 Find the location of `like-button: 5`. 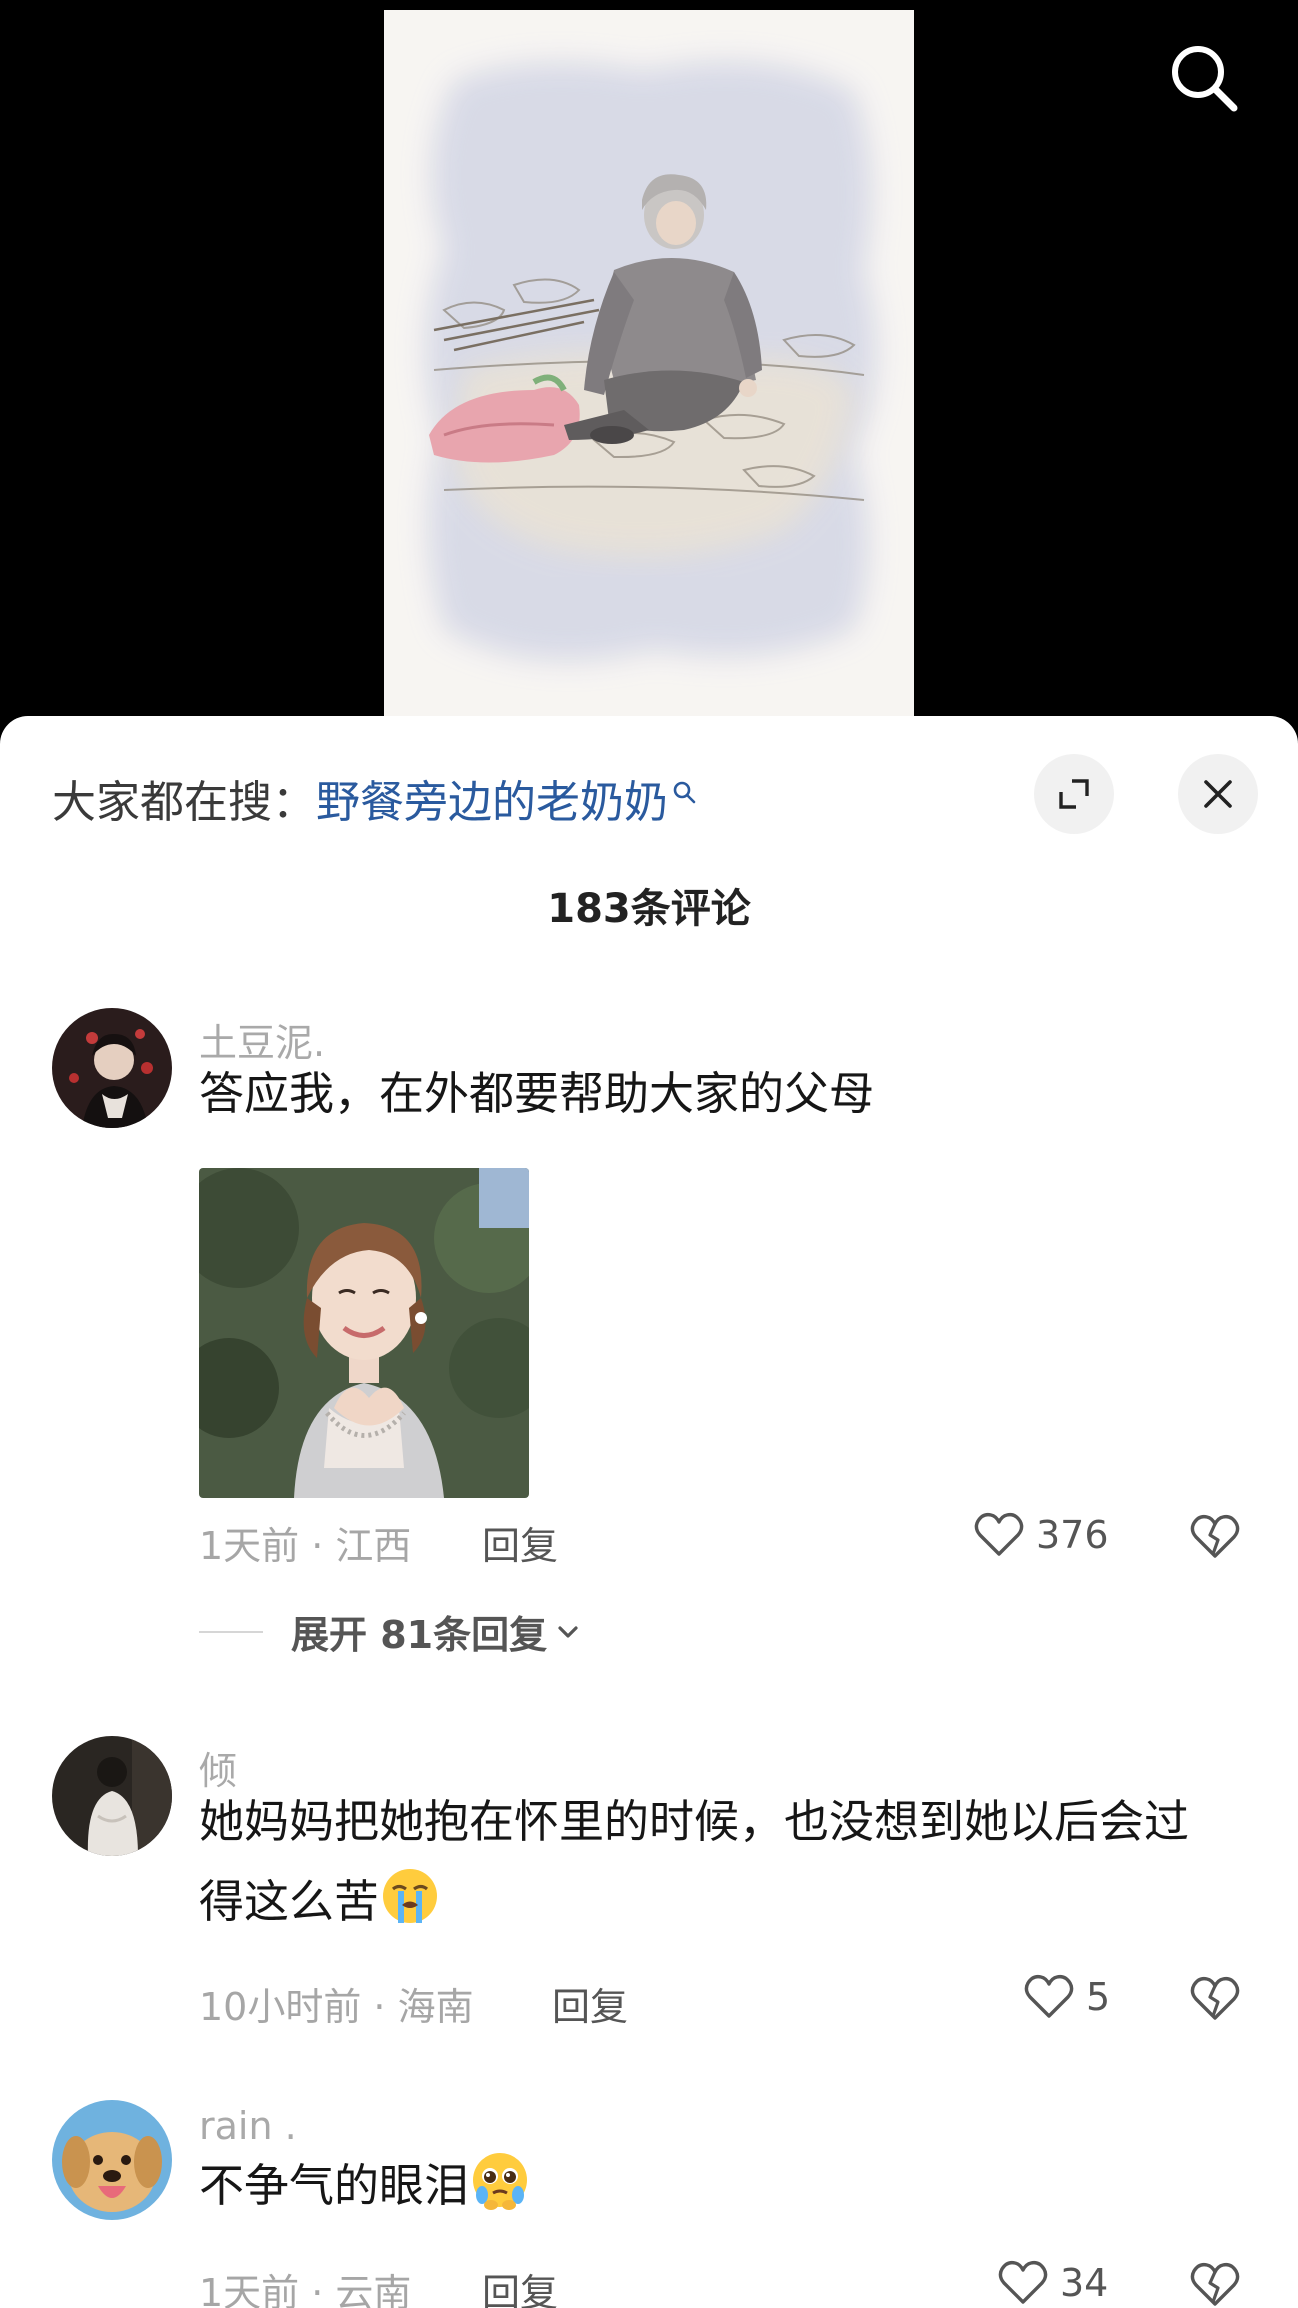

like-button: 5 is located at coordinates (1066, 1997).